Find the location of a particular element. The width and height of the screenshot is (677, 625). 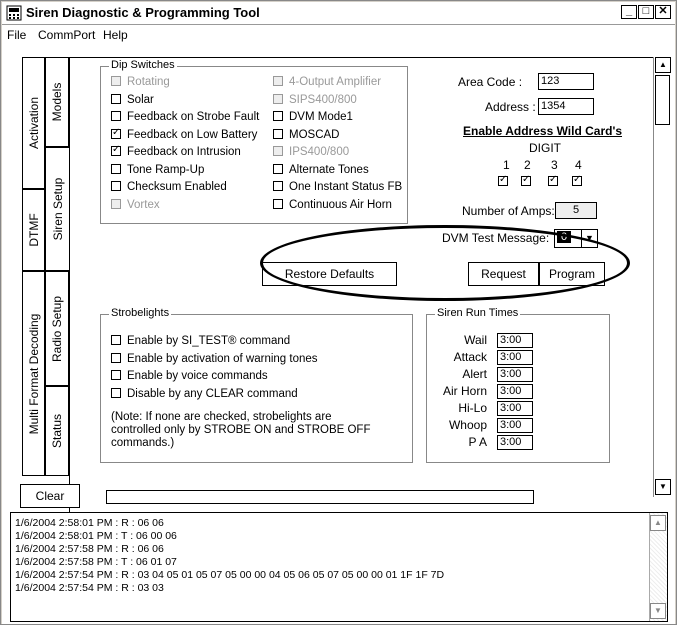

address-input: 1354 is located at coordinates (566, 106).